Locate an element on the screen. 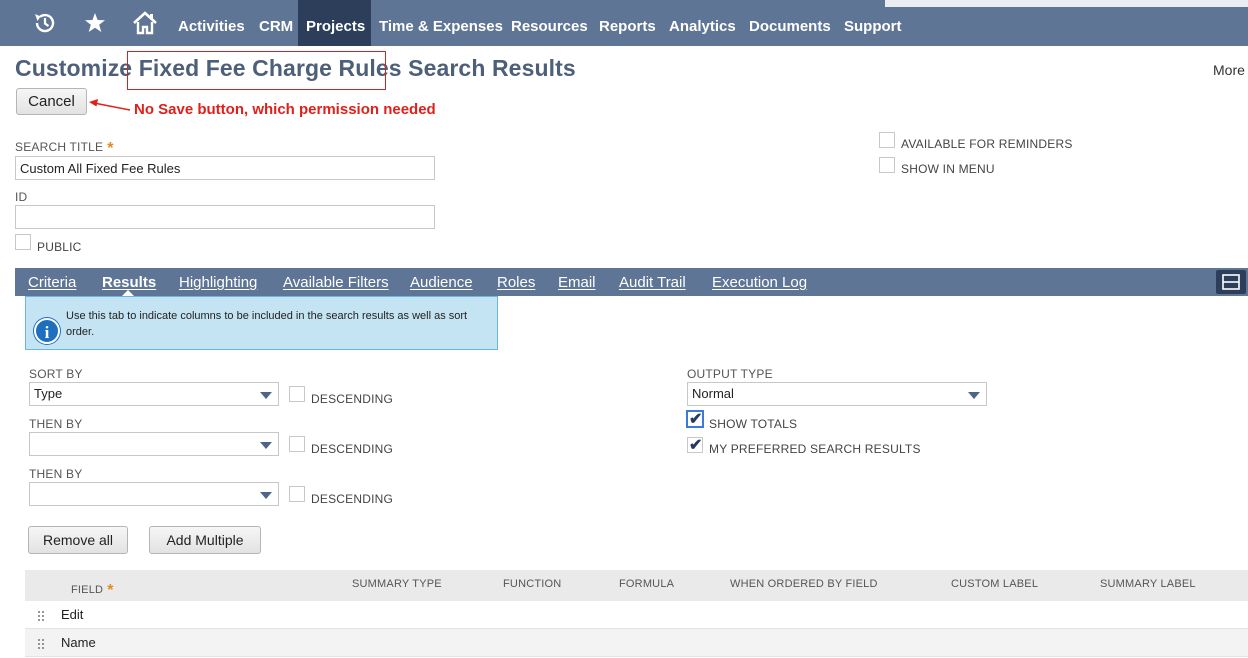 This screenshot has height=658, width=1248. table-row: Name is located at coordinates (636, 643).